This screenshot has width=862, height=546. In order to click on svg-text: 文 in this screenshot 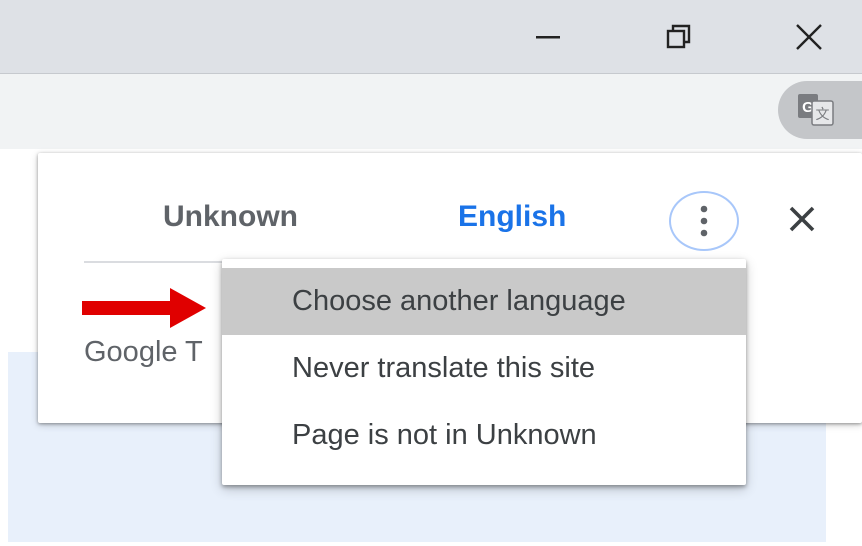, I will do `click(823, 115)`.